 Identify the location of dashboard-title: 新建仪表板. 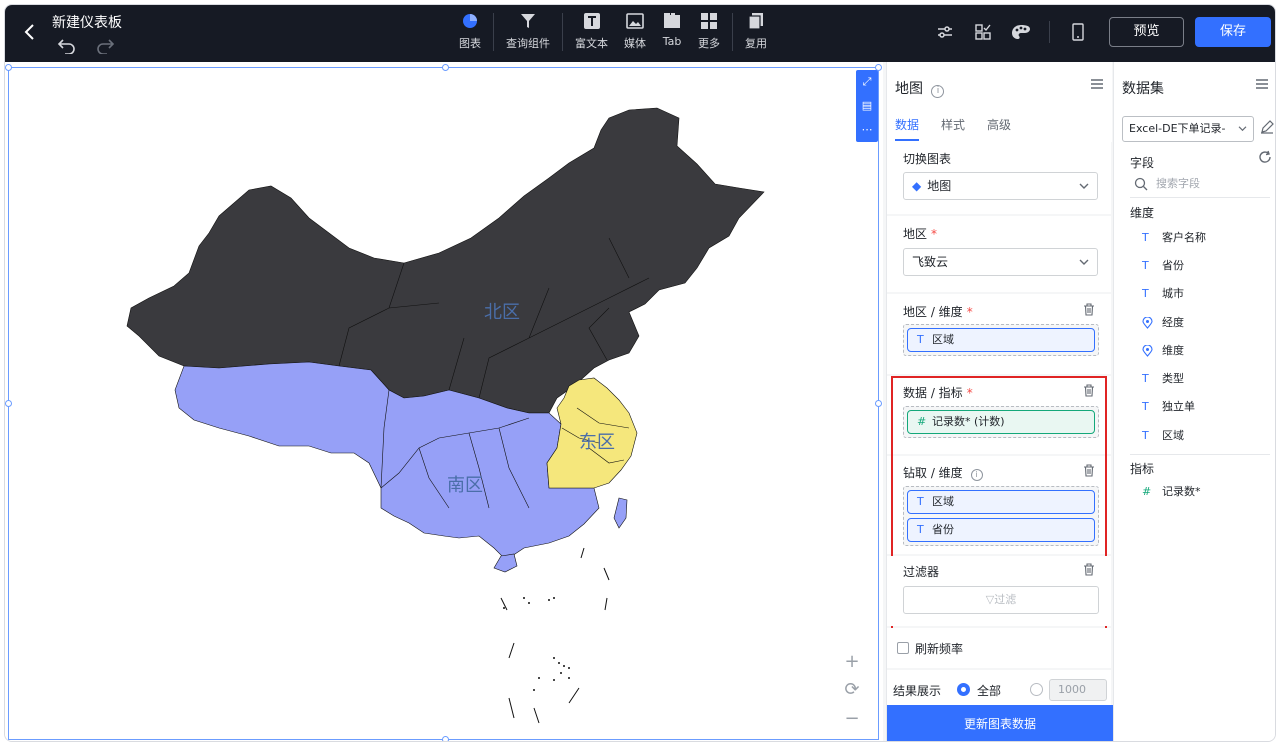
(87, 22).